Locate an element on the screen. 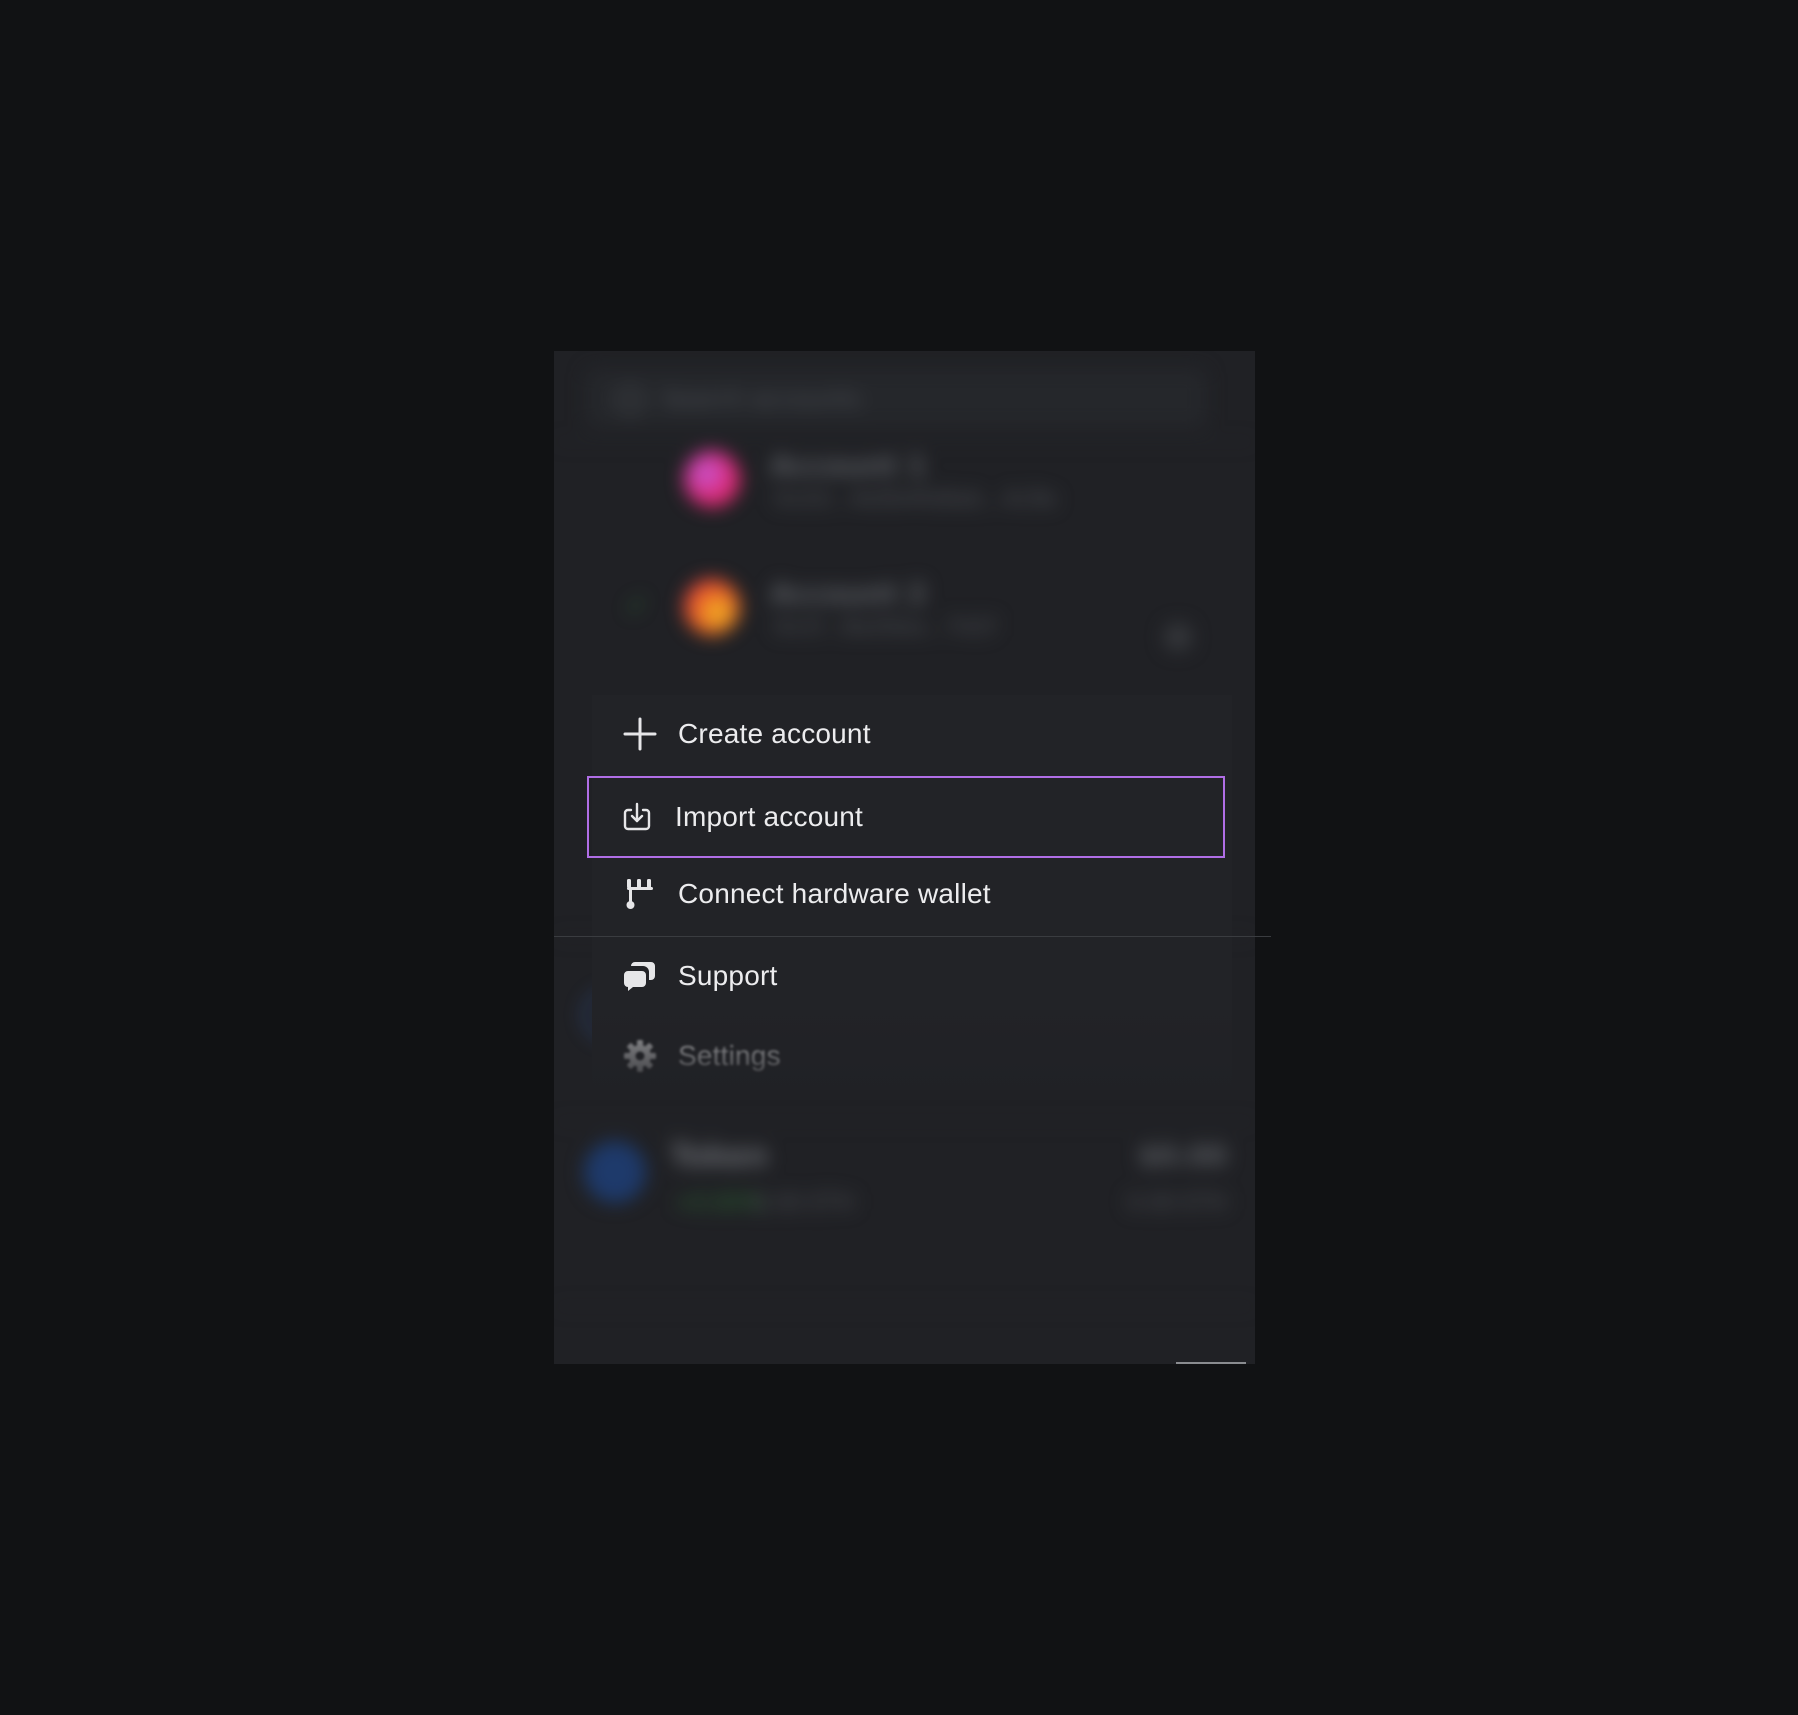  search-icon is located at coordinates (630, 400).